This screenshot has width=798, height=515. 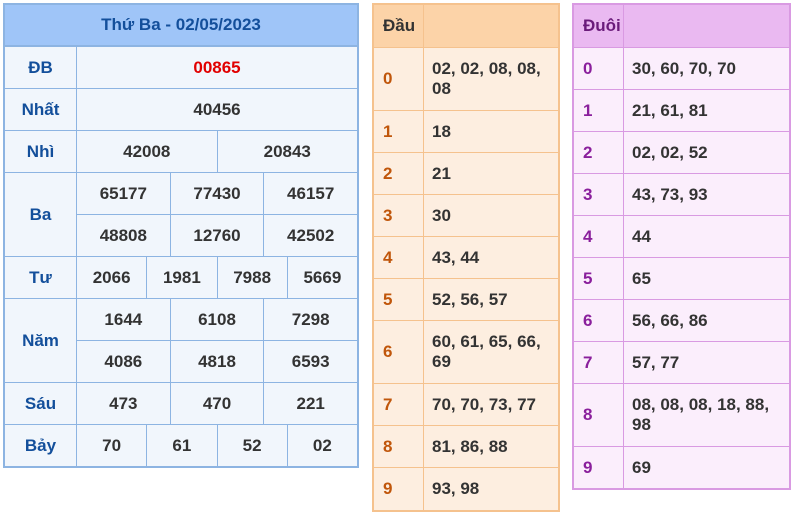 What do you see at coordinates (181, 26) in the screenshot?
I see `results-title: Thứ Ba - 02/05/2023` at bounding box center [181, 26].